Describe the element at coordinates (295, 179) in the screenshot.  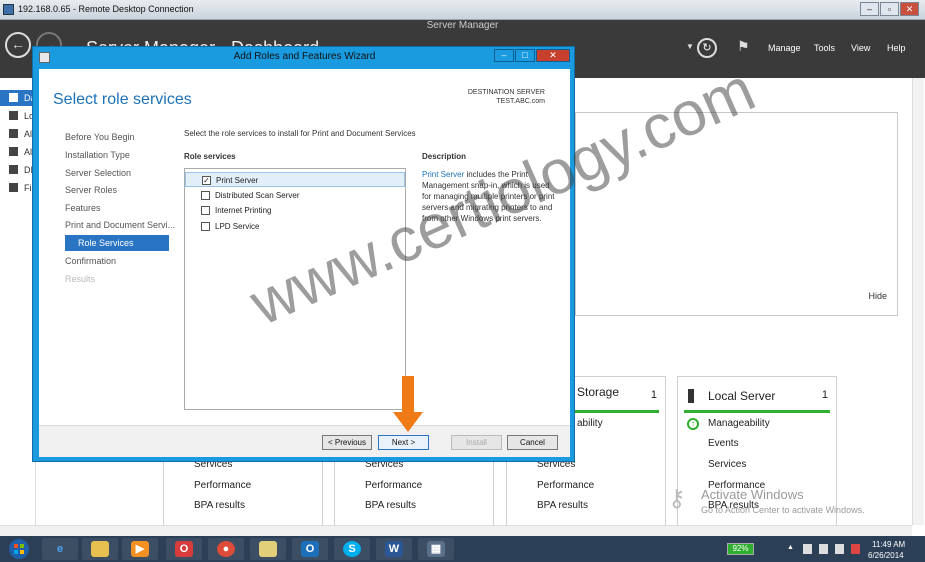
I see `role-service-print-server: ✓ Print Server` at that location.